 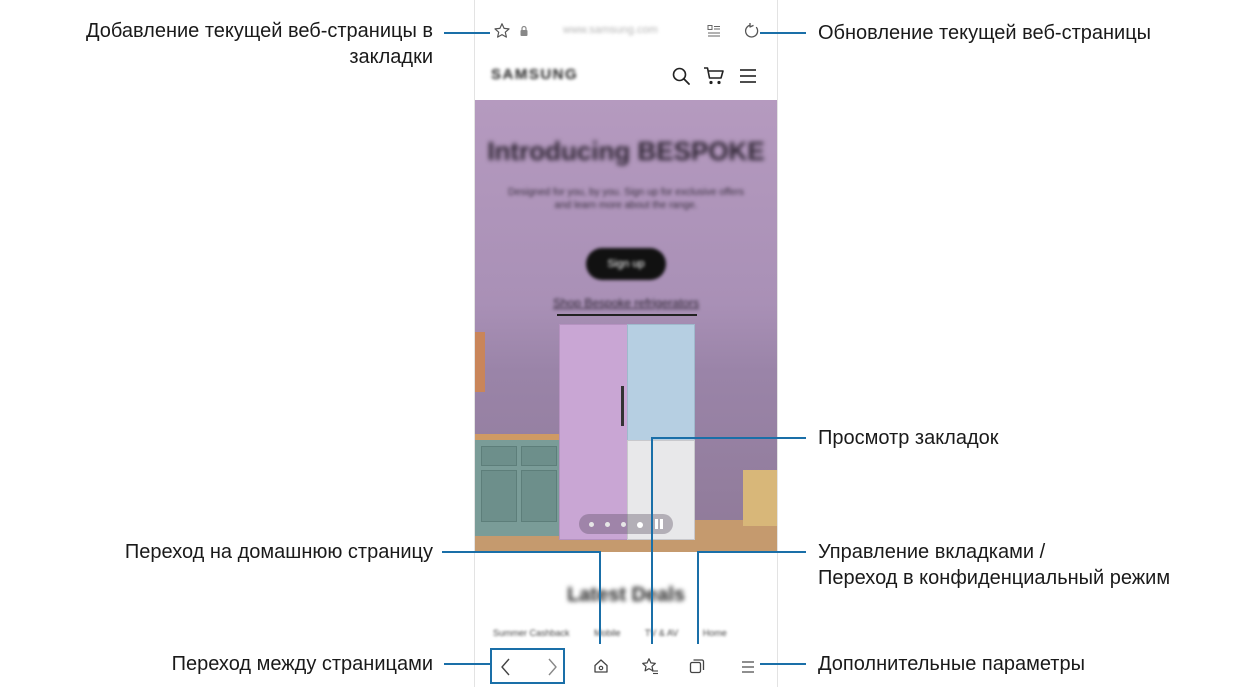 I want to click on site-menu-icon, so click(x=748, y=76).